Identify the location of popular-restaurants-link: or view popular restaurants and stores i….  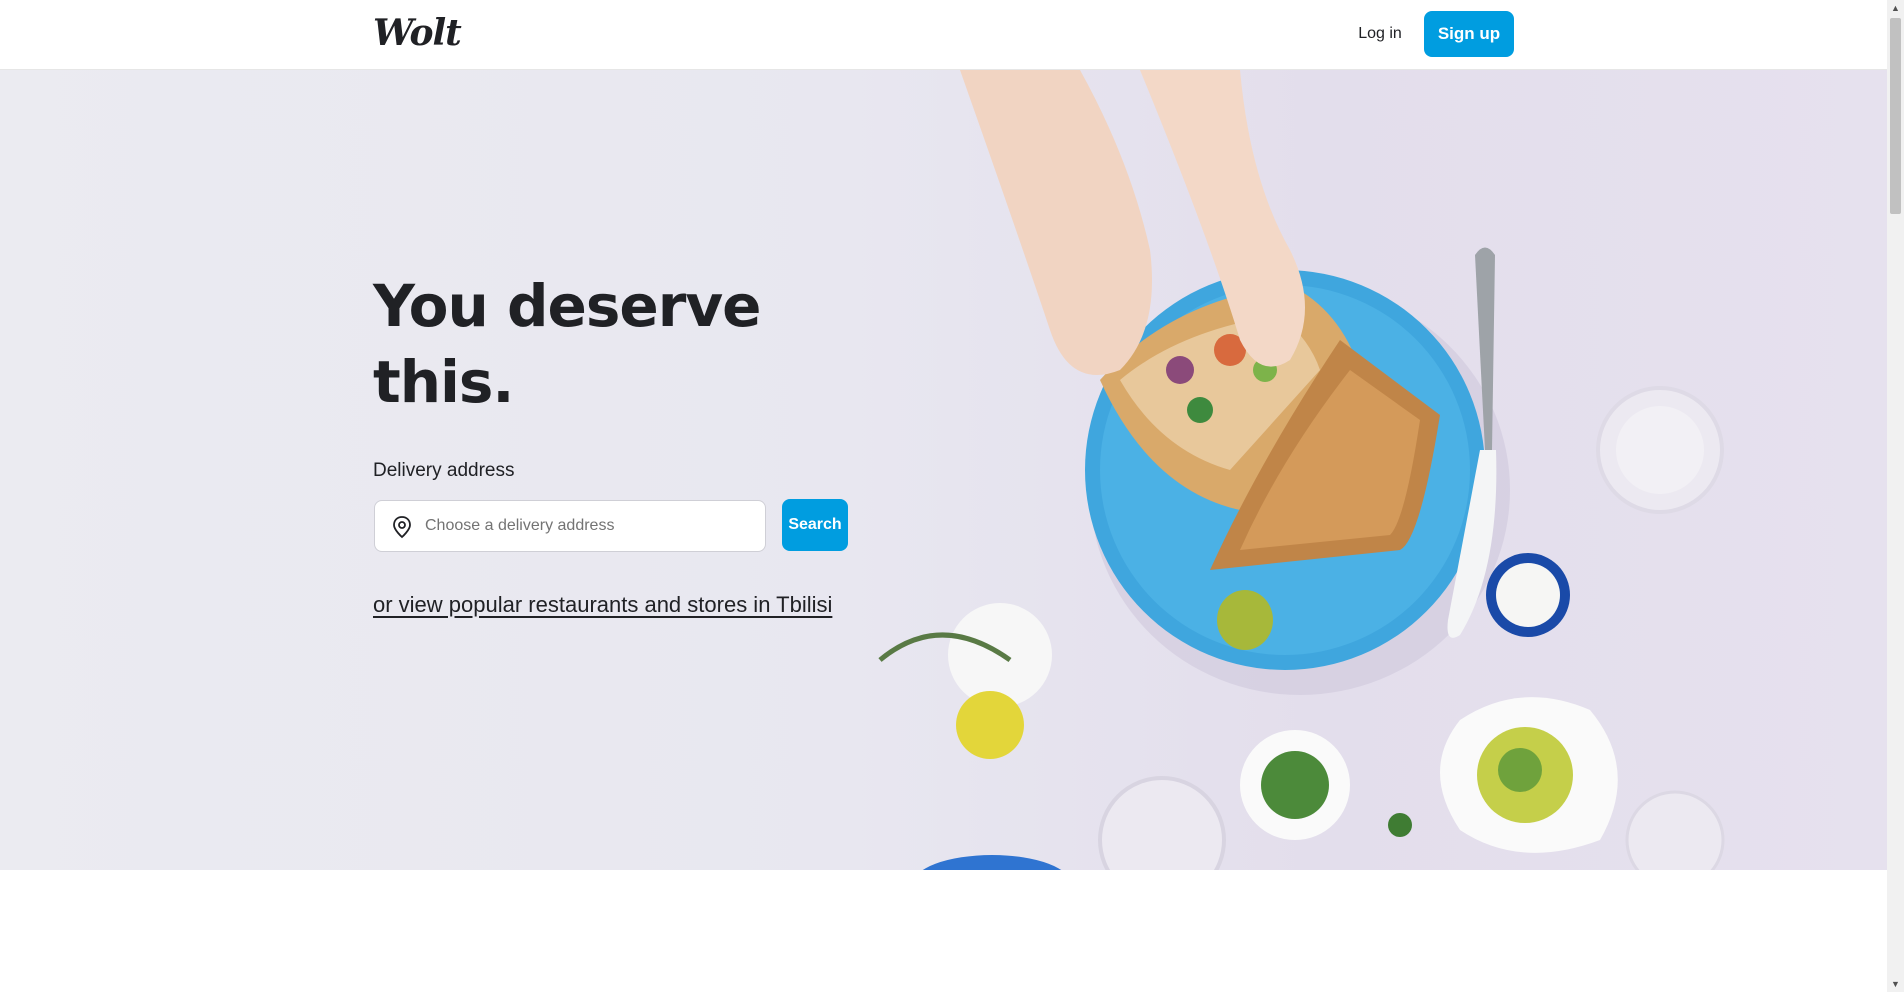
(602, 605).